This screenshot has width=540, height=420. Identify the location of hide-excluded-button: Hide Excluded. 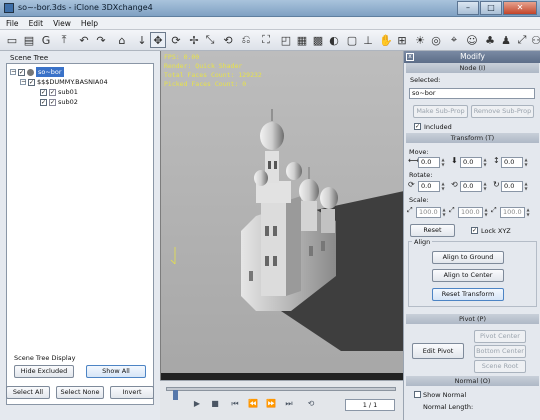
(44, 371).